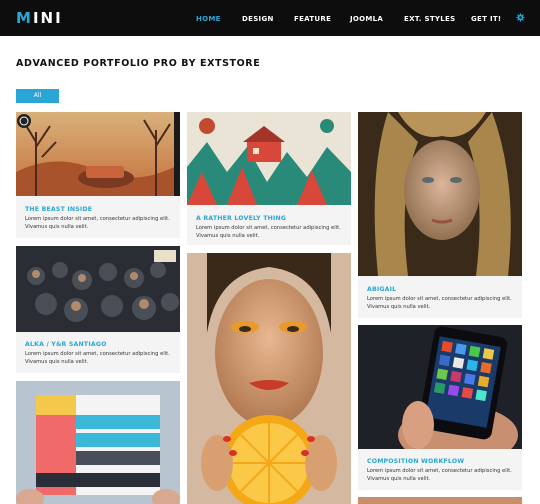 The width and height of the screenshot is (540, 504). I want to click on card-title: ALKA / Y&R SANTIAGO, so click(66, 344).